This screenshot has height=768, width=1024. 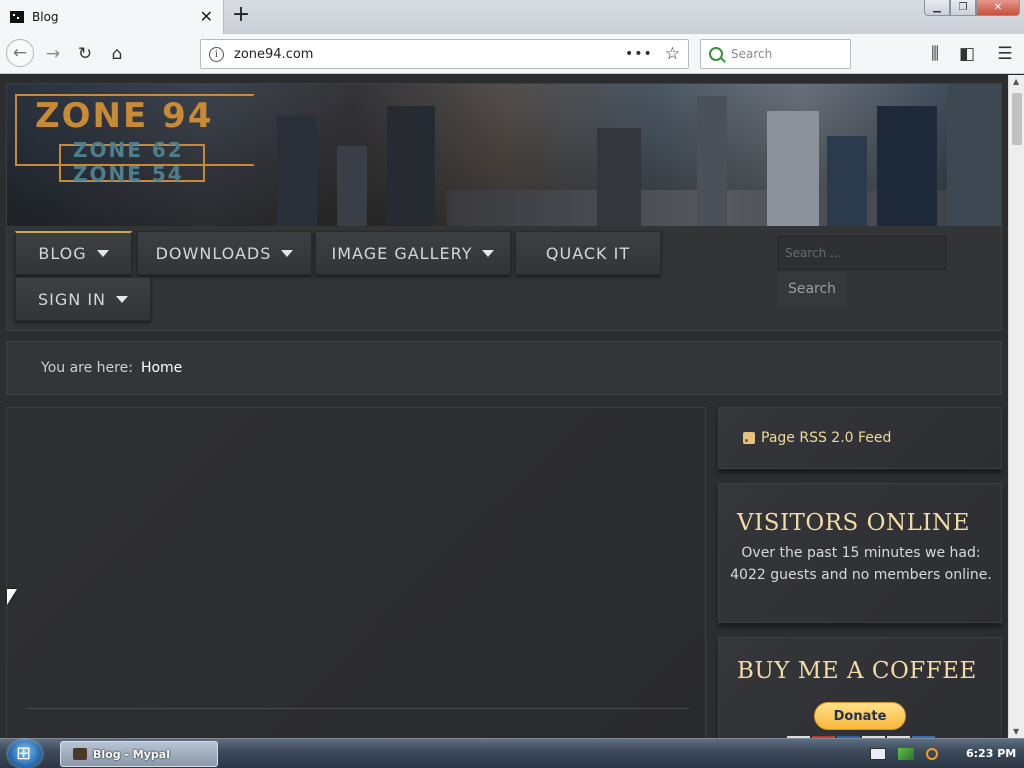 I want to click on sidebar-toggle-button: ◧, so click(x=967, y=54).